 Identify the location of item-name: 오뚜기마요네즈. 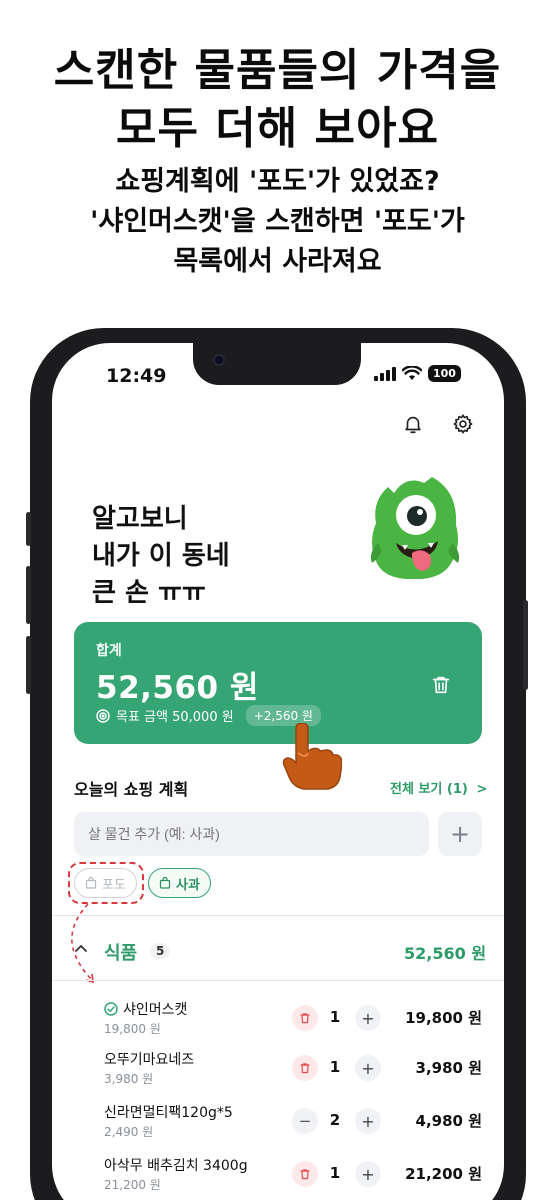
(149, 1059).